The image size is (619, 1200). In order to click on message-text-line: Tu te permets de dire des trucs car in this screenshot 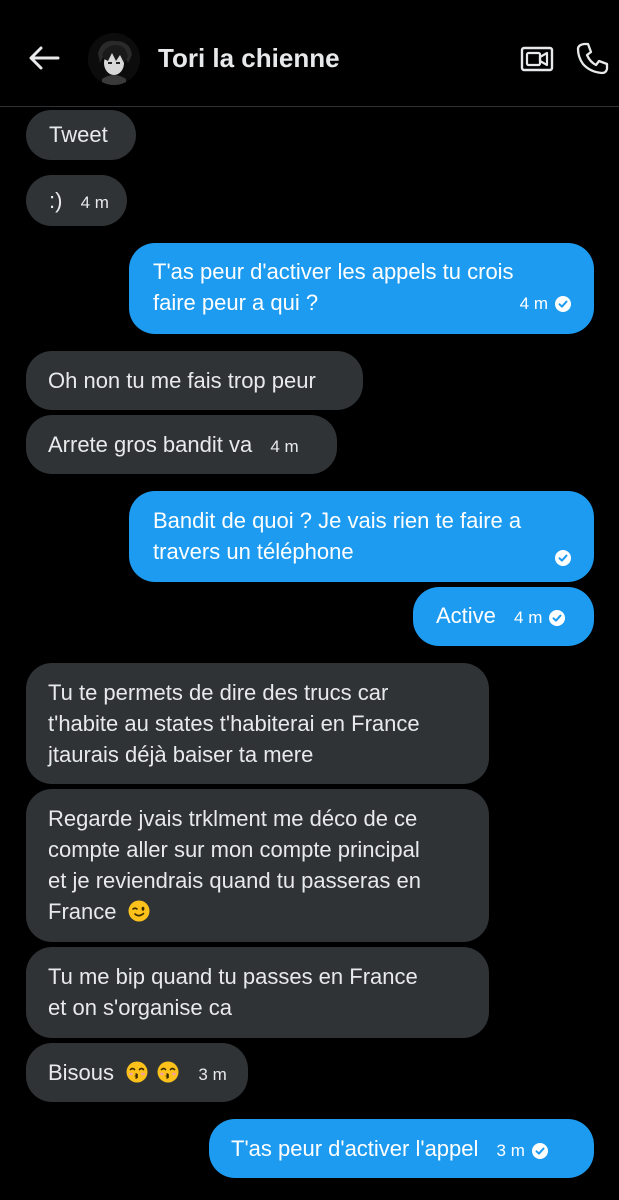, I will do `click(218, 692)`.